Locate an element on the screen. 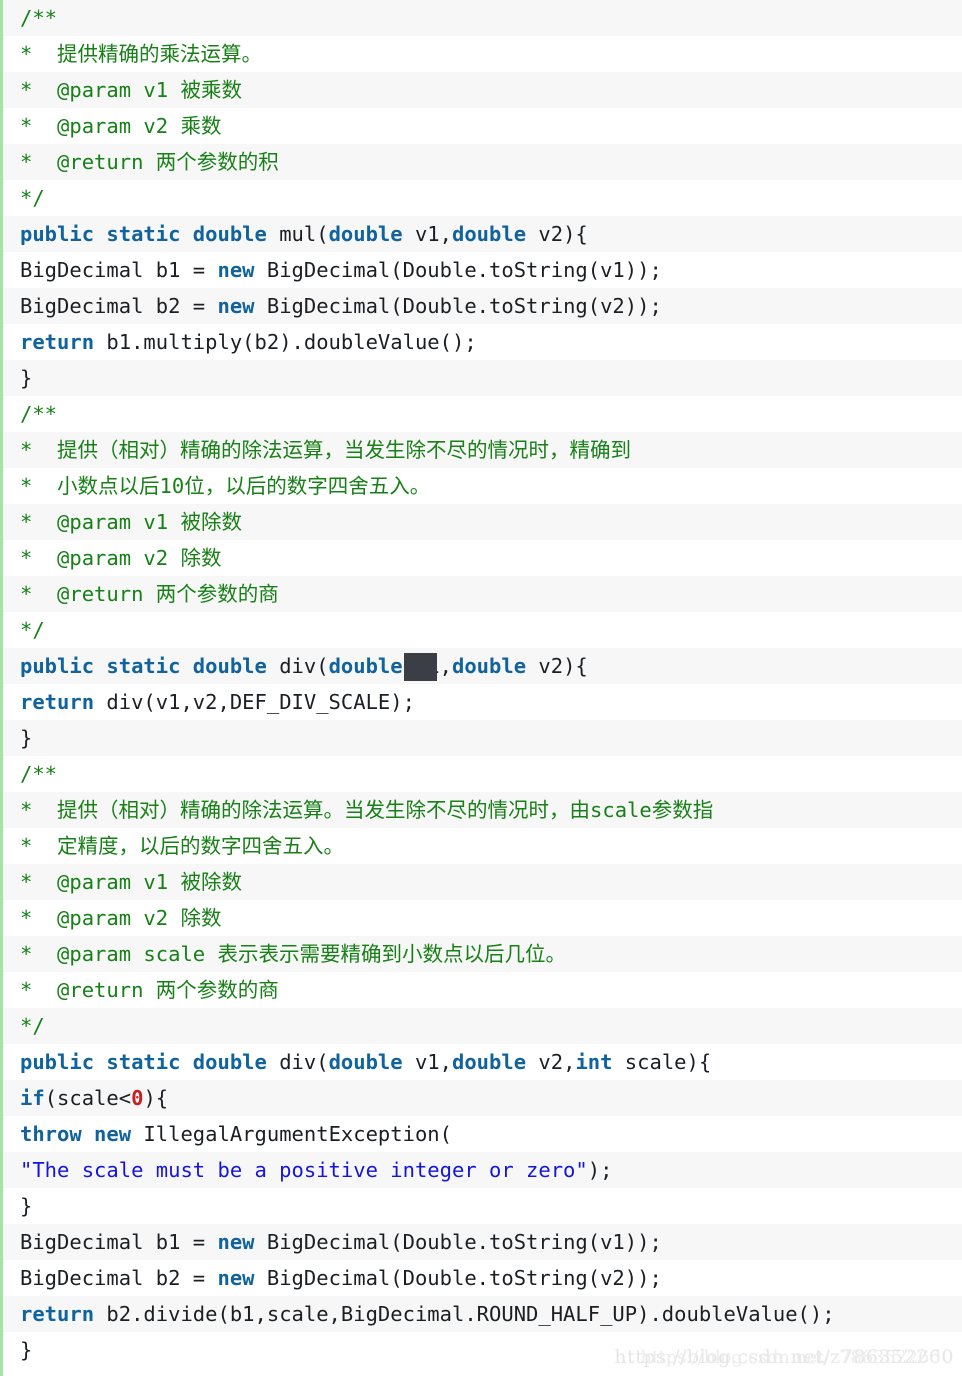 This screenshot has width=962, height=1376. code-token-kw: if is located at coordinates (32, 1098).